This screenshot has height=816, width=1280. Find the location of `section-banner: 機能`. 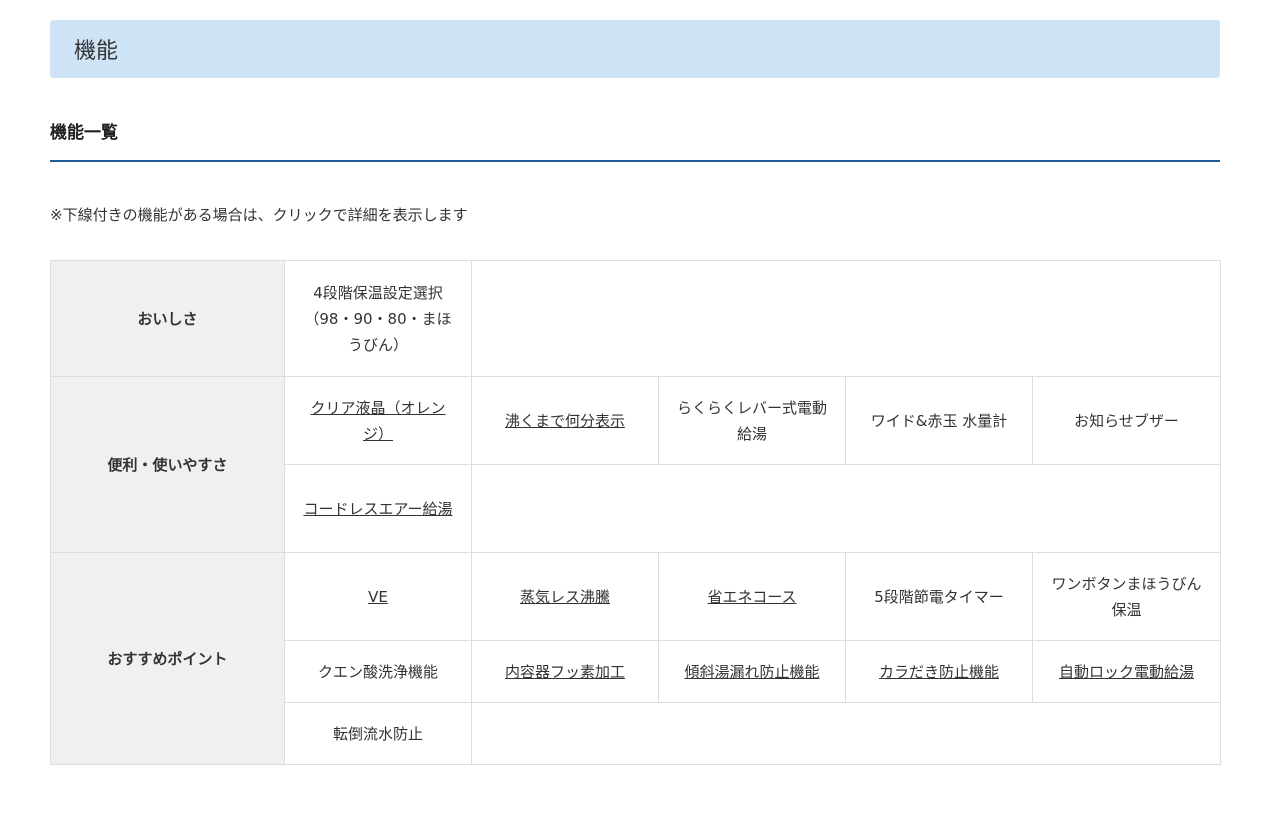

section-banner: 機能 is located at coordinates (635, 49).